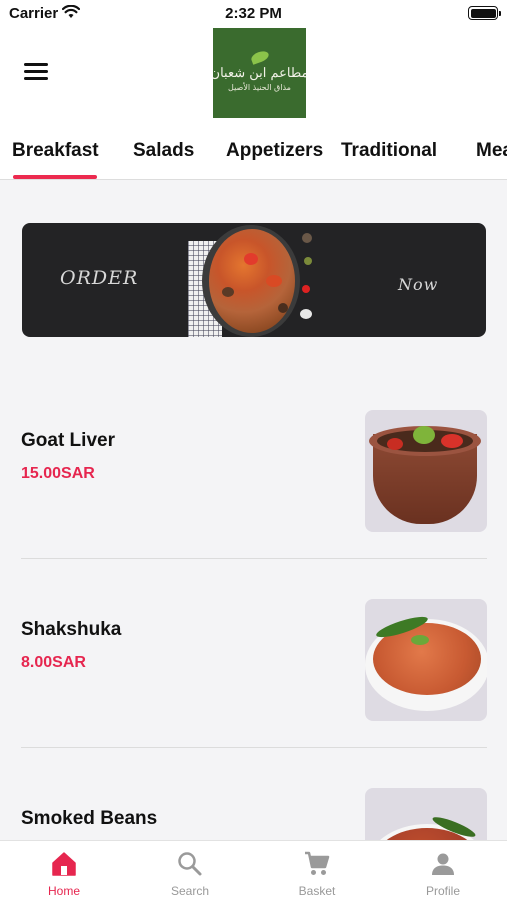 The height and width of the screenshot is (900, 507). What do you see at coordinates (53, 662) in the screenshot?
I see `dish-price: 8.00SAR` at bounding box center [53, 662].